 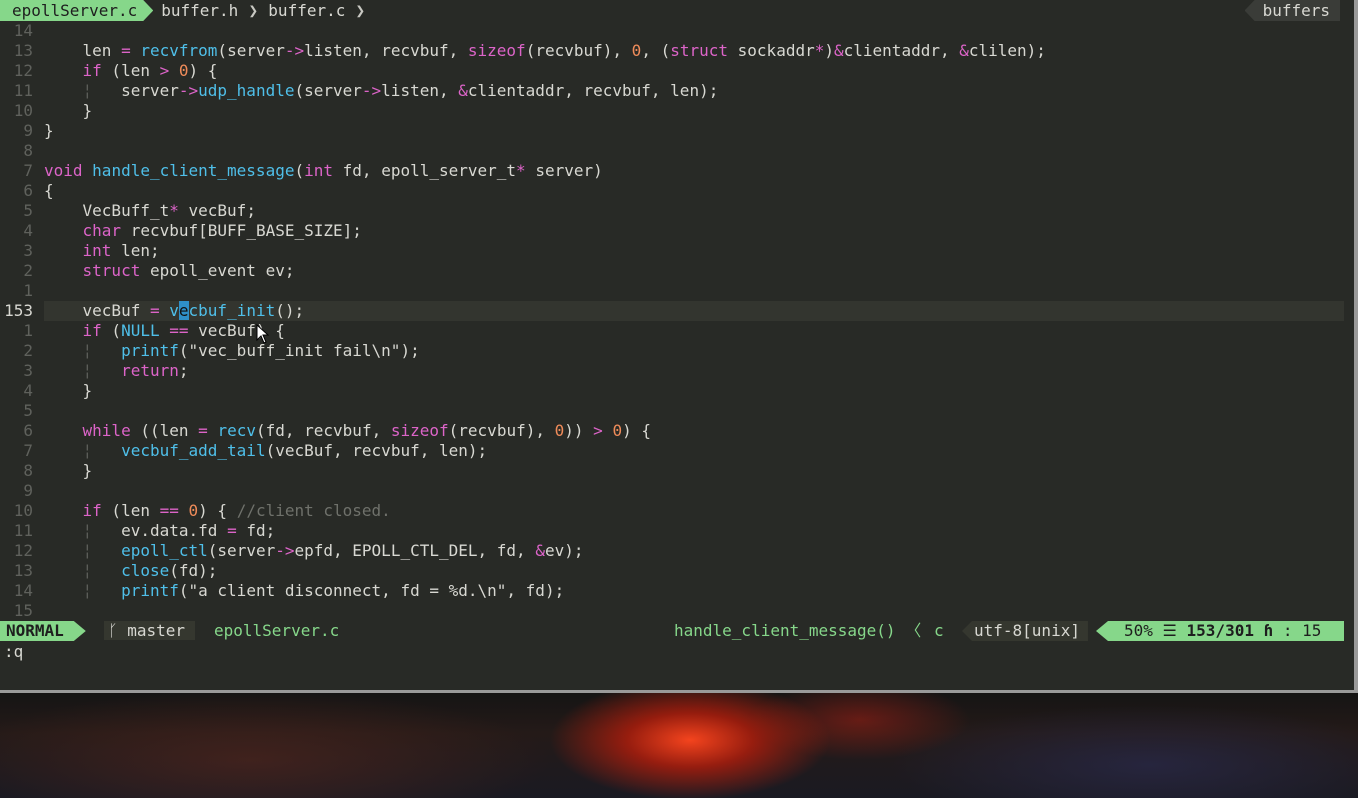 What do you see at coordinates (1169, 630) in the screenshot?
I see `lines-icon: ☰` at bounding box center [1169, 630].